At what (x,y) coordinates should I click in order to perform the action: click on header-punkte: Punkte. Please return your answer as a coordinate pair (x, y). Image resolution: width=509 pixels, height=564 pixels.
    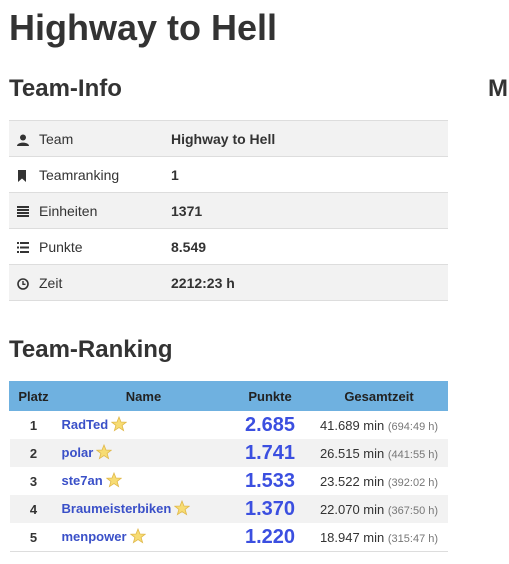
    Looking at the image, I should click on (270, 396).